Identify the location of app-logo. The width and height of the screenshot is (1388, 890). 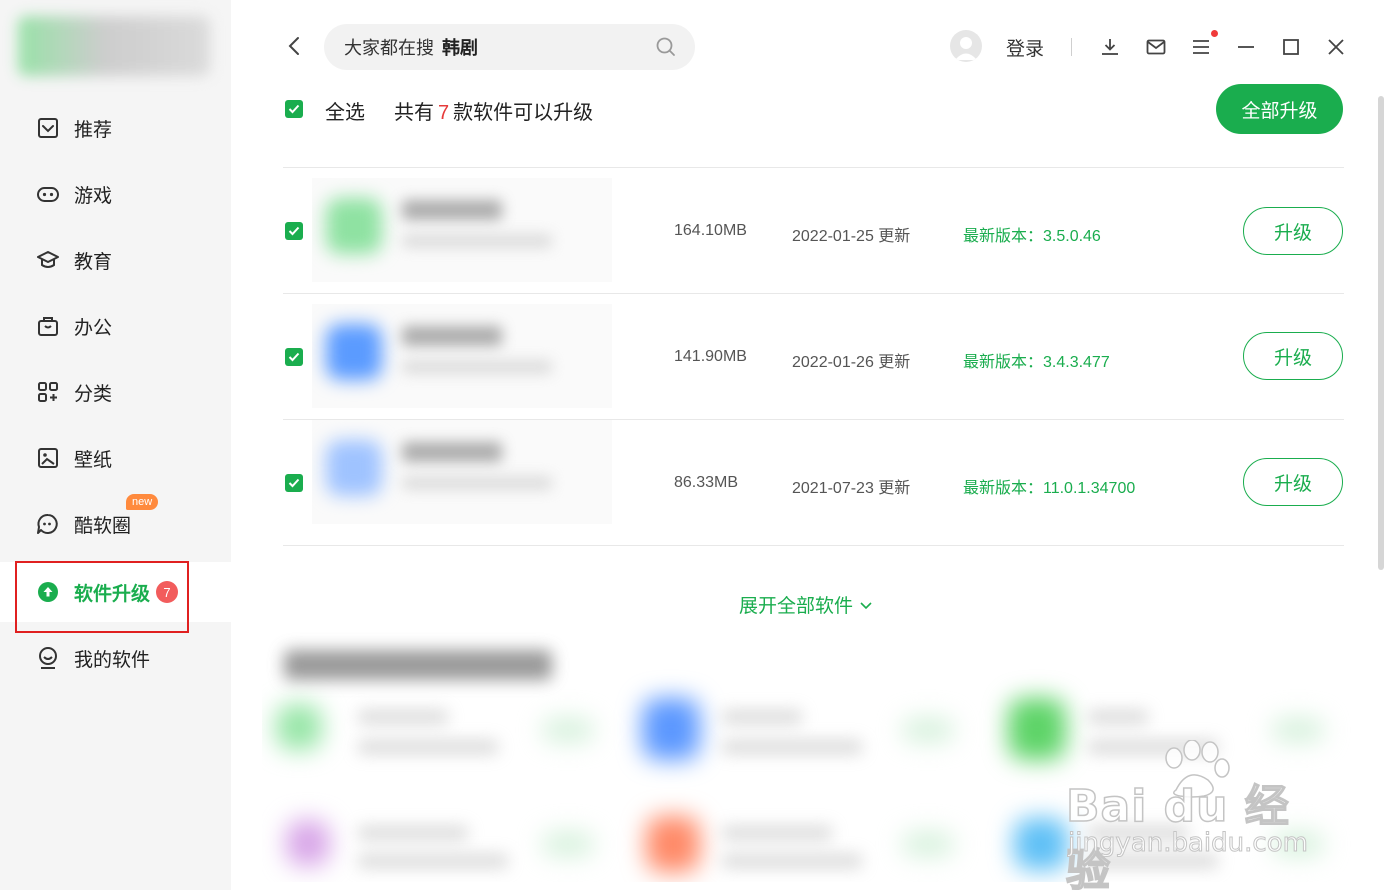
(114, 46).